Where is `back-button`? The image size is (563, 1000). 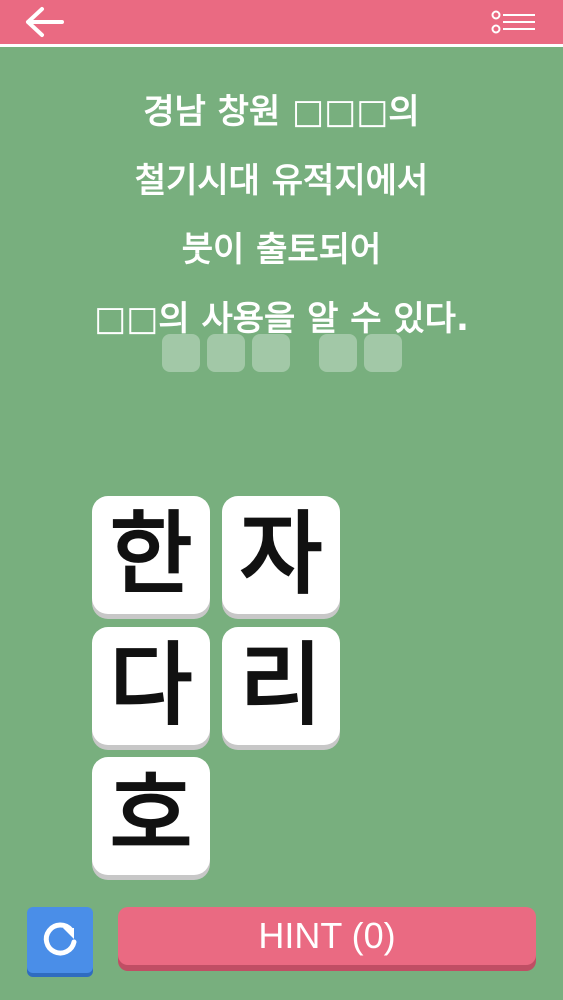 back-button is located at coordinates (44, 22).